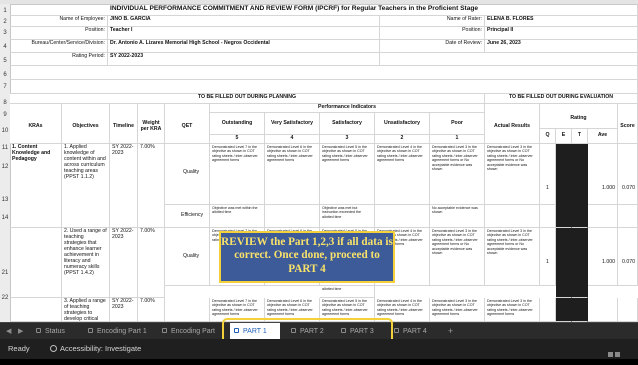 The width and height of the screenshot is (638, 365). I want to click on tab-encoding-part: Encoding Part, so click(191, 331).